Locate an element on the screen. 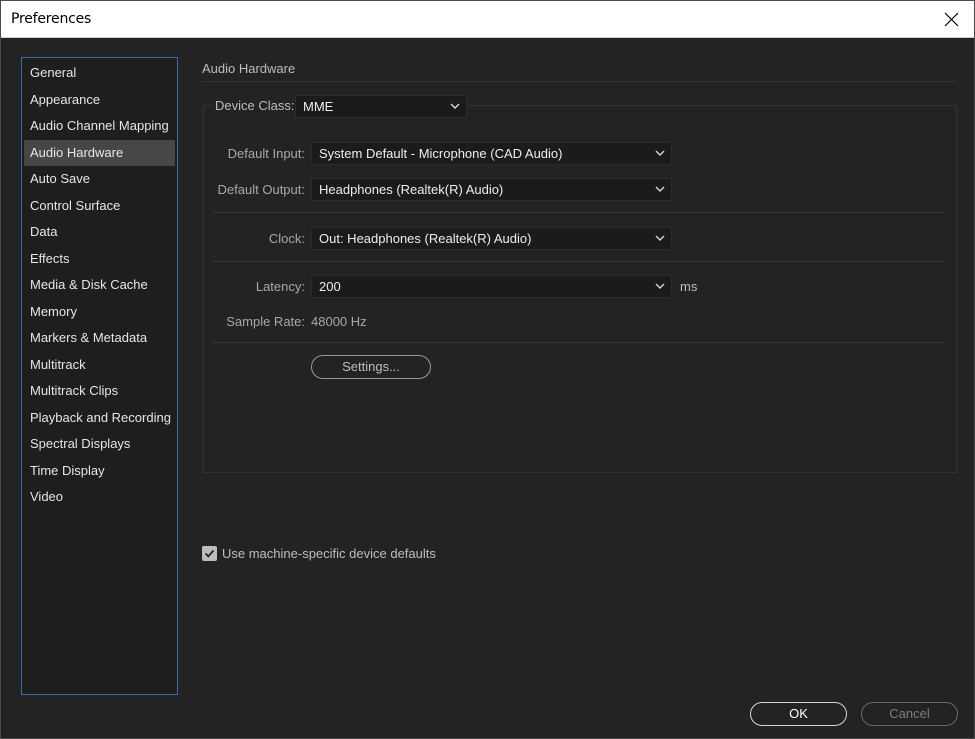  sidebar-item-control-surface: Control Surface is located at coordinates (99, 206).